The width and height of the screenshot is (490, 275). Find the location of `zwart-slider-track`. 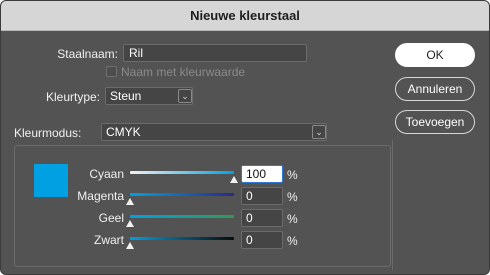

zwart-slider-track is located at coordinates (182, 238).